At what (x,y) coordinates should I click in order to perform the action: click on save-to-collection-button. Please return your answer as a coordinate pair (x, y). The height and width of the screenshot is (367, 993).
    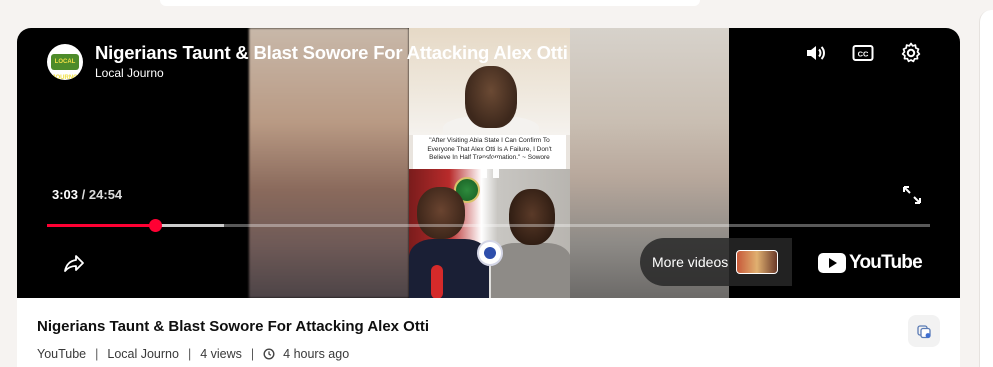
    Looking at the image, I should click on (924, 331).